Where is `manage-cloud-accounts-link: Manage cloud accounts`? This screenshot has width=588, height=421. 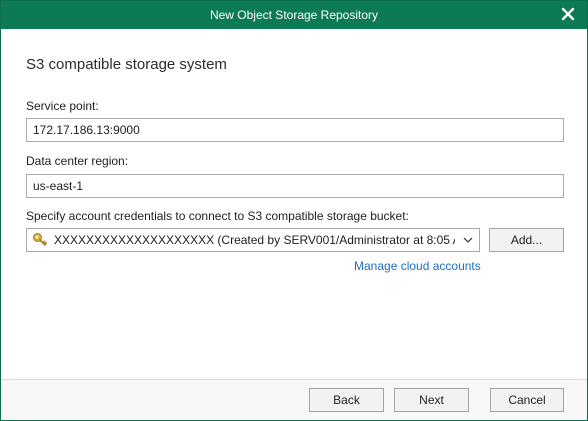
manage-cloud-accounts-link: Manage cloud accounts is located at coordinates (417, 266).